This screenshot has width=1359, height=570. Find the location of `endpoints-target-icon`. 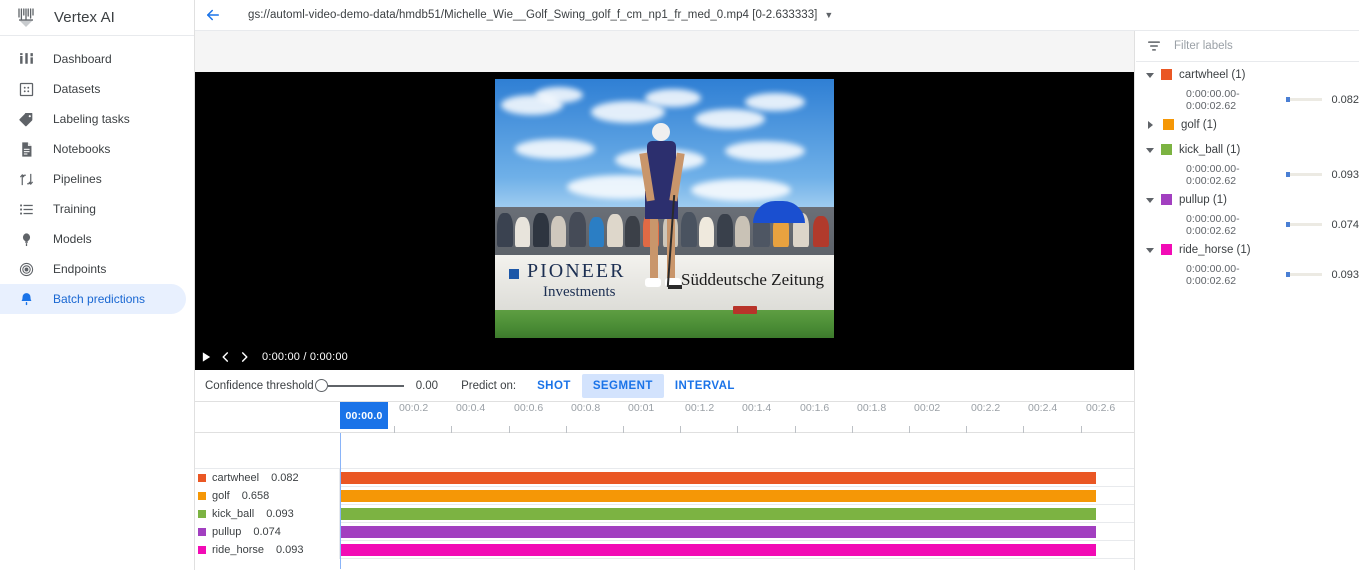

endpoints-target-icon is located at coordinates (26, 269).